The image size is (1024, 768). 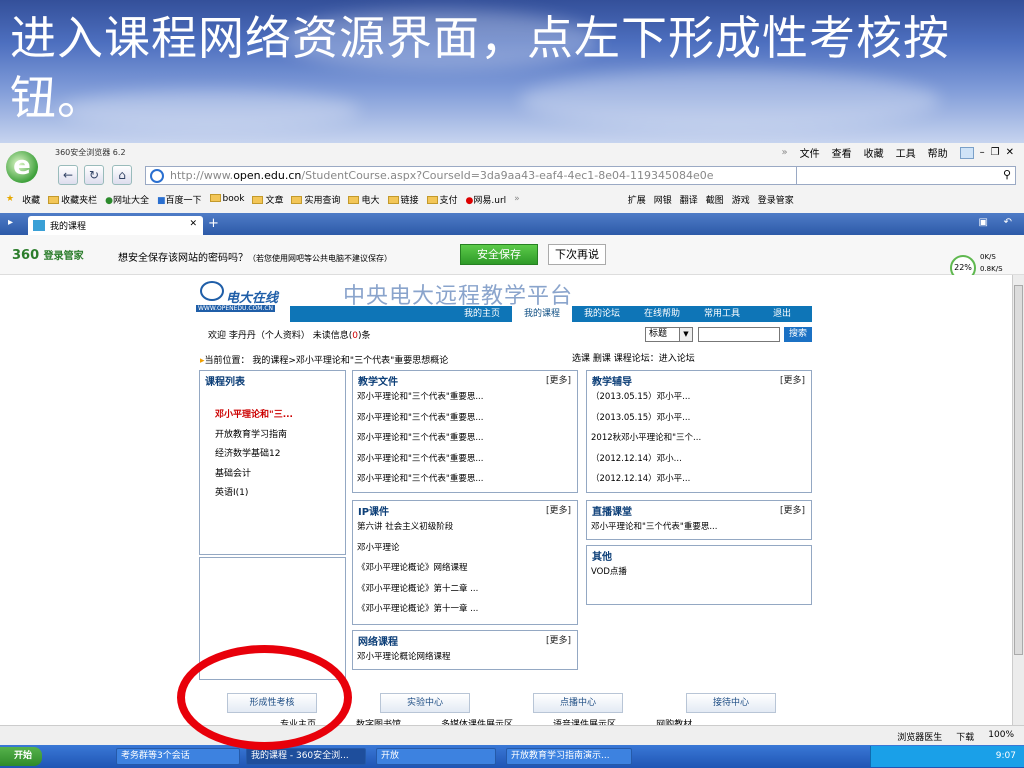 What do you see at coordinates (212, 291) in the screenshot?
I see `logo-swirl-icon` at bounding box center [212, 291].